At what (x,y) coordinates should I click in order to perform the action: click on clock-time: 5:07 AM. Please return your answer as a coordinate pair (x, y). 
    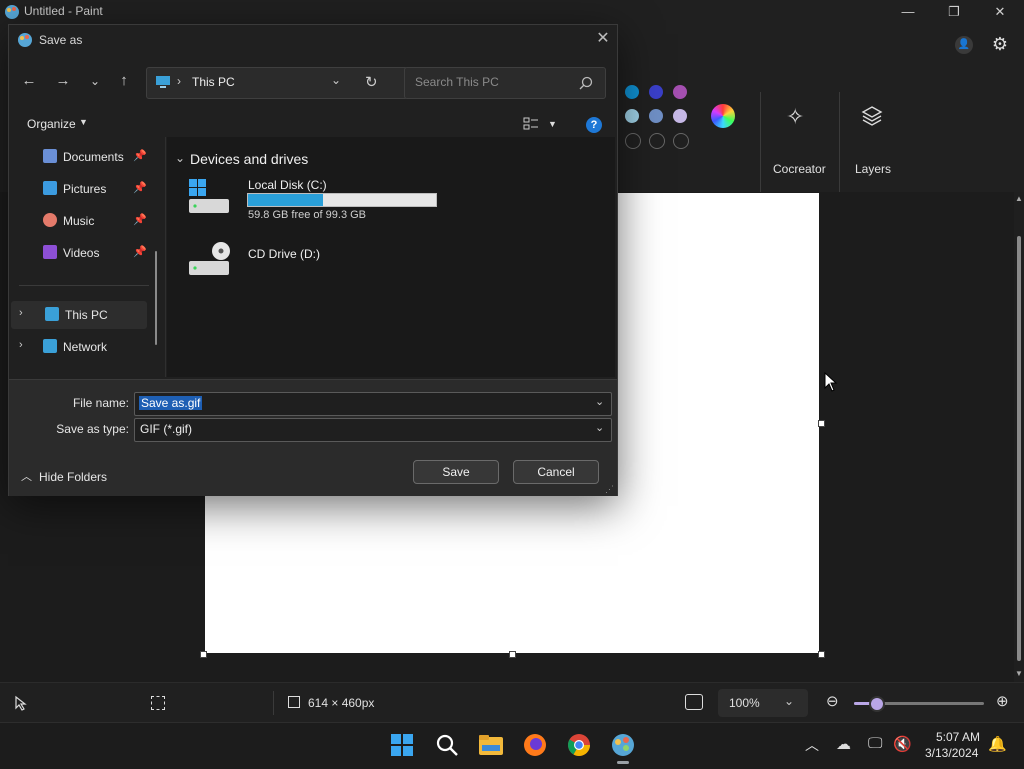
    Looking at the image, I should click on (958, 737).